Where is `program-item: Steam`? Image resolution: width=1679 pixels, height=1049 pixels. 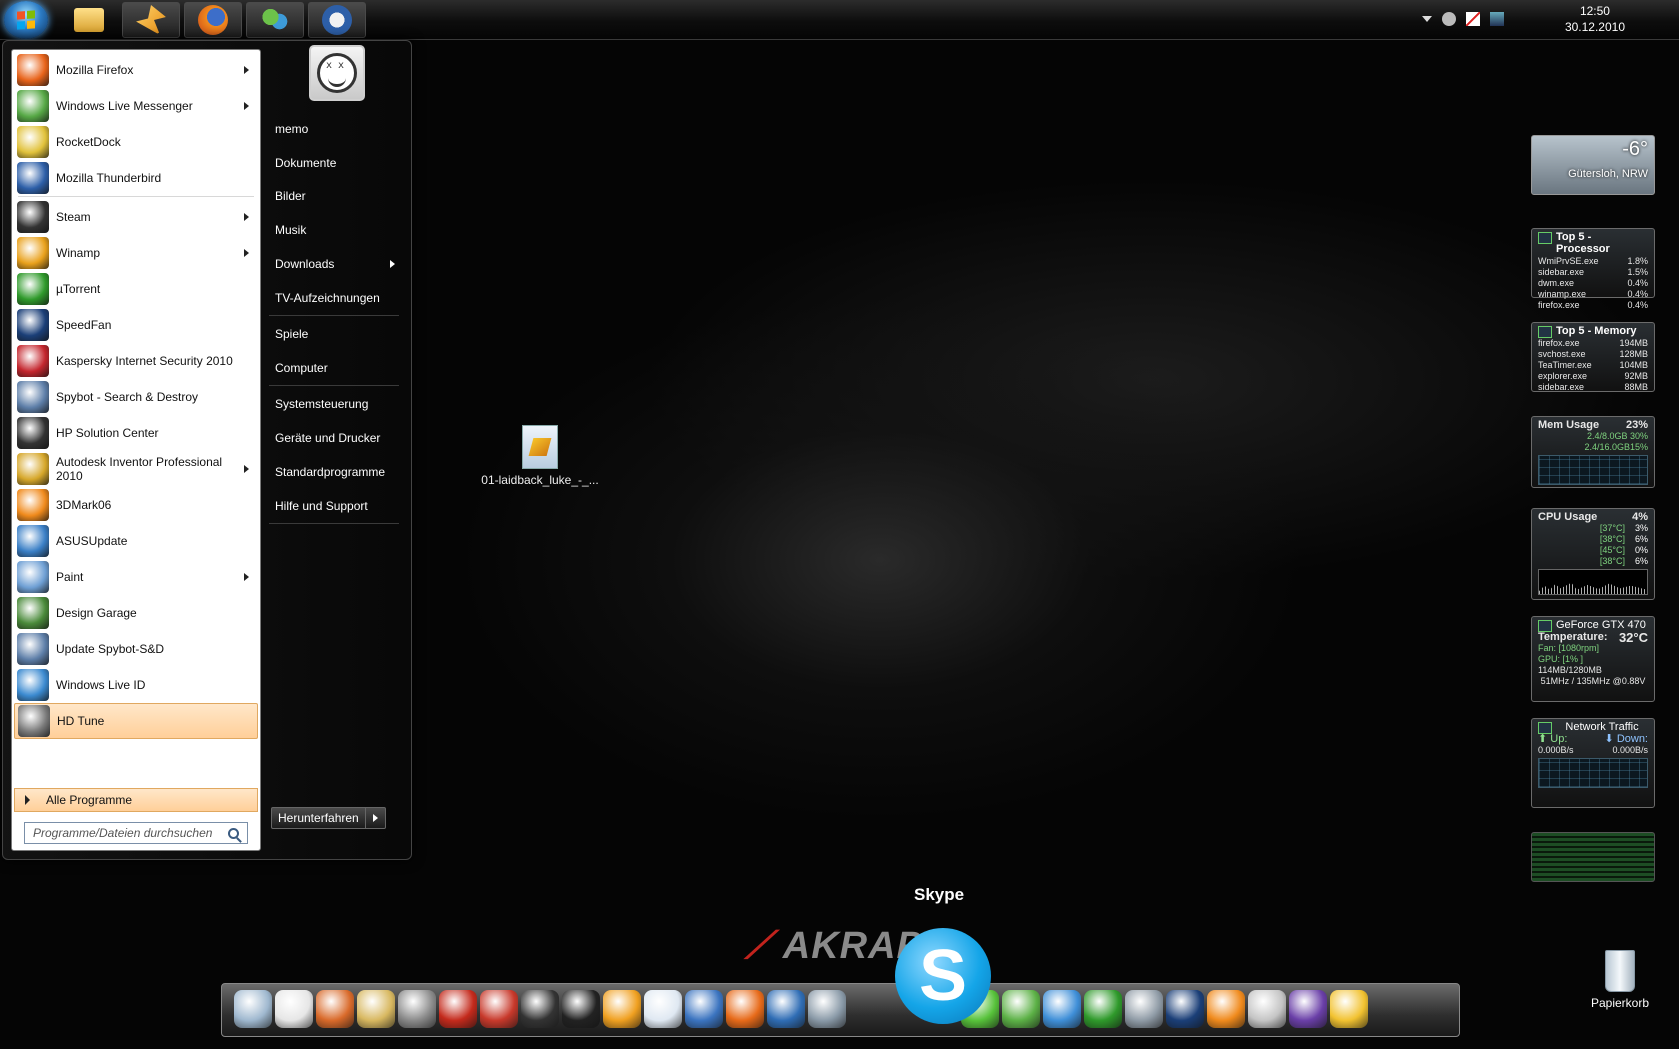 program-item: Steam is located at coordinates (136, 217).